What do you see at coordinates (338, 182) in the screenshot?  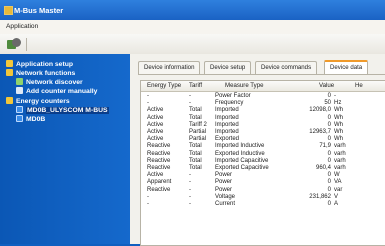 I see `table-cell: VA` at bounding box center [338, 182].